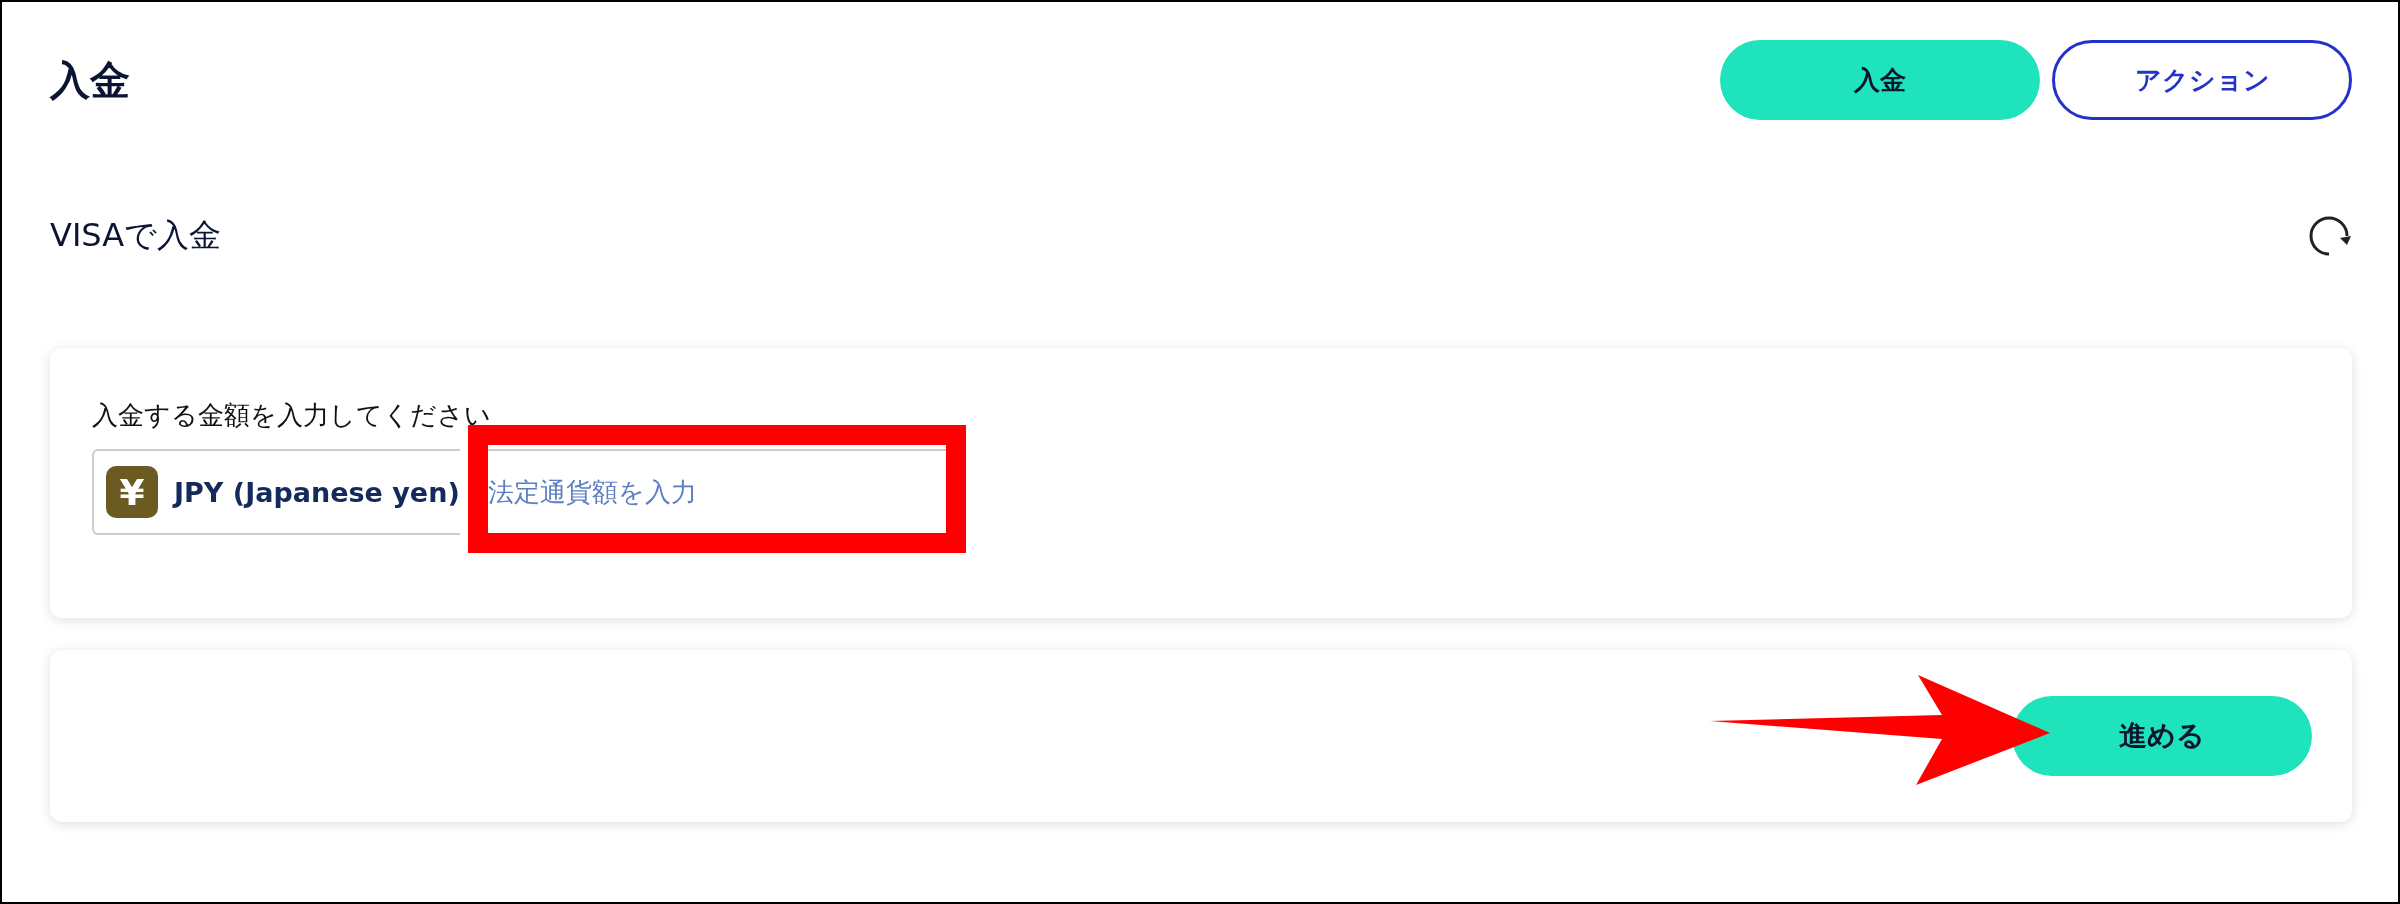 The height and width of the screenshot is (904, 2400). Describe the element at coordinates (2162, 736) in the screenshot. I see `proceed-button: 進める` at that location.